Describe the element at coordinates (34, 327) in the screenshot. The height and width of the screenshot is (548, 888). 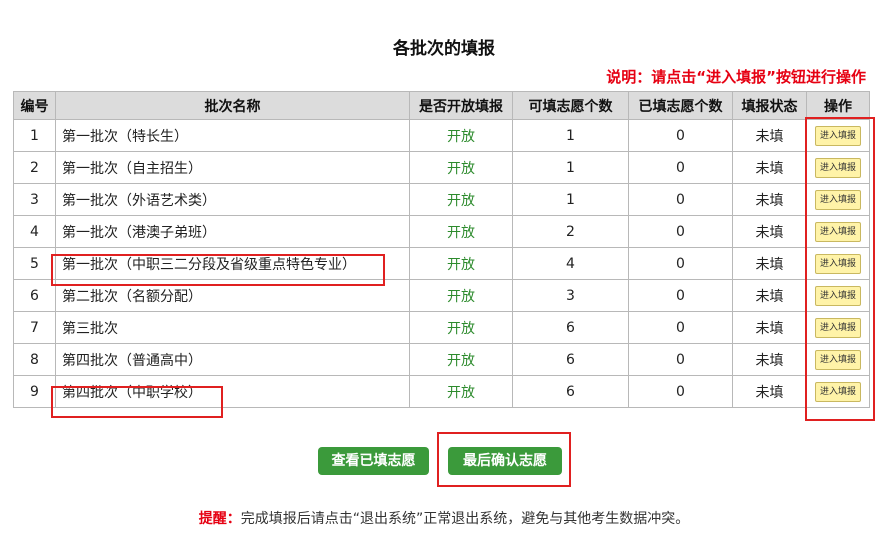
I see `row-no: 7` at that location.